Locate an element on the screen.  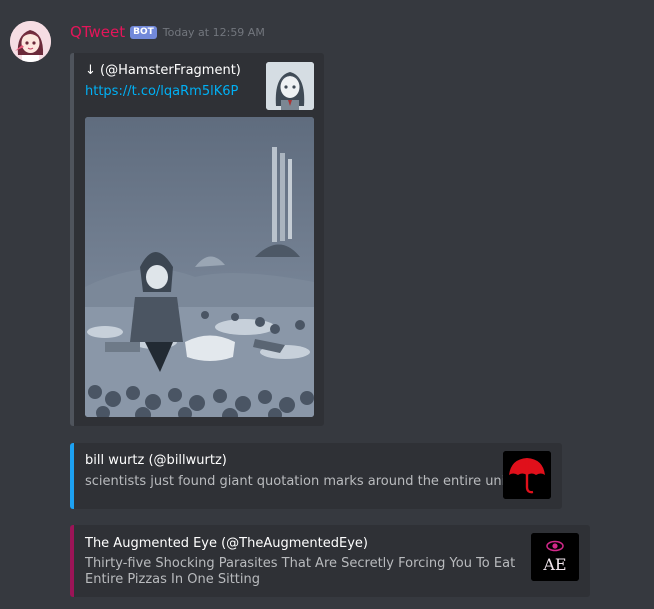
embed-link: https://t.co/lqaRm5lK6P is located at coordinates (161, 91).